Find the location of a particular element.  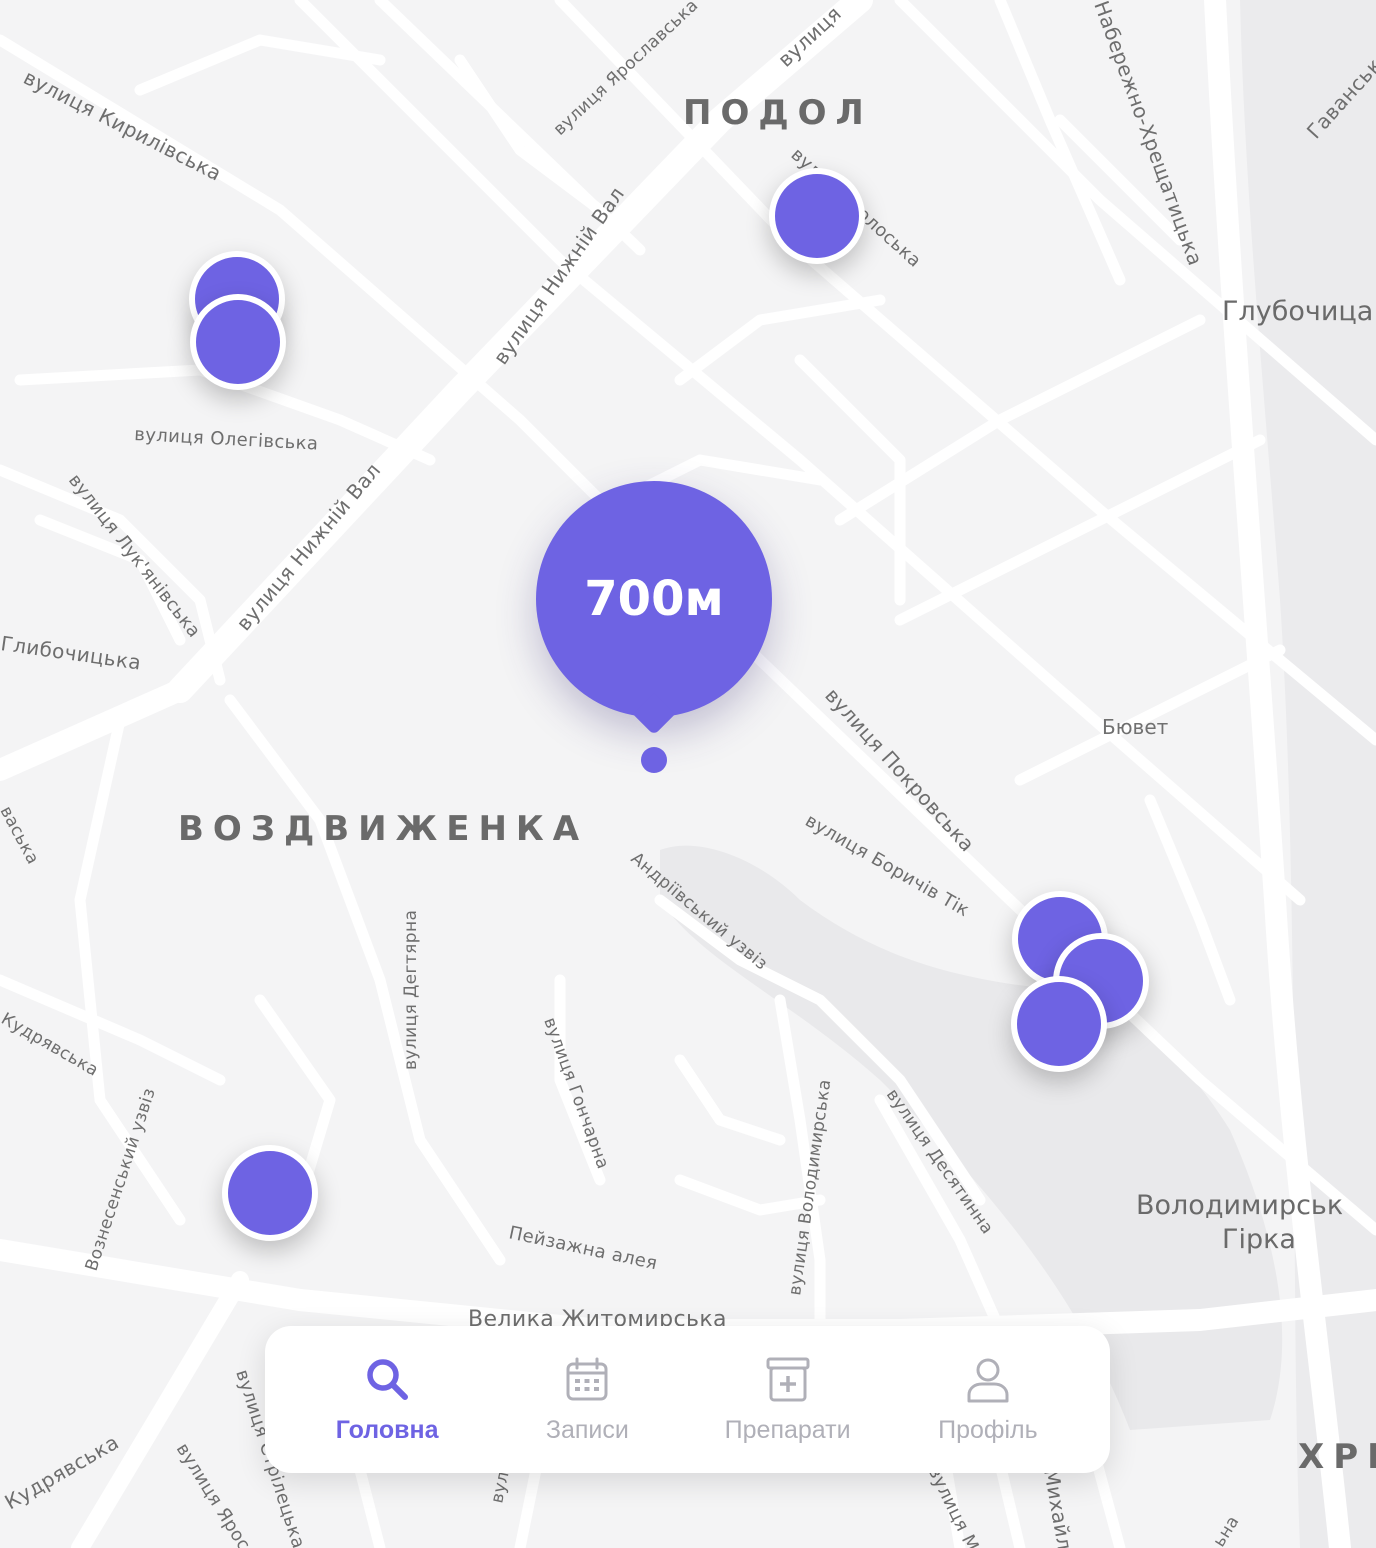

tab-label: Записи is located at coordinates (587, 1430).